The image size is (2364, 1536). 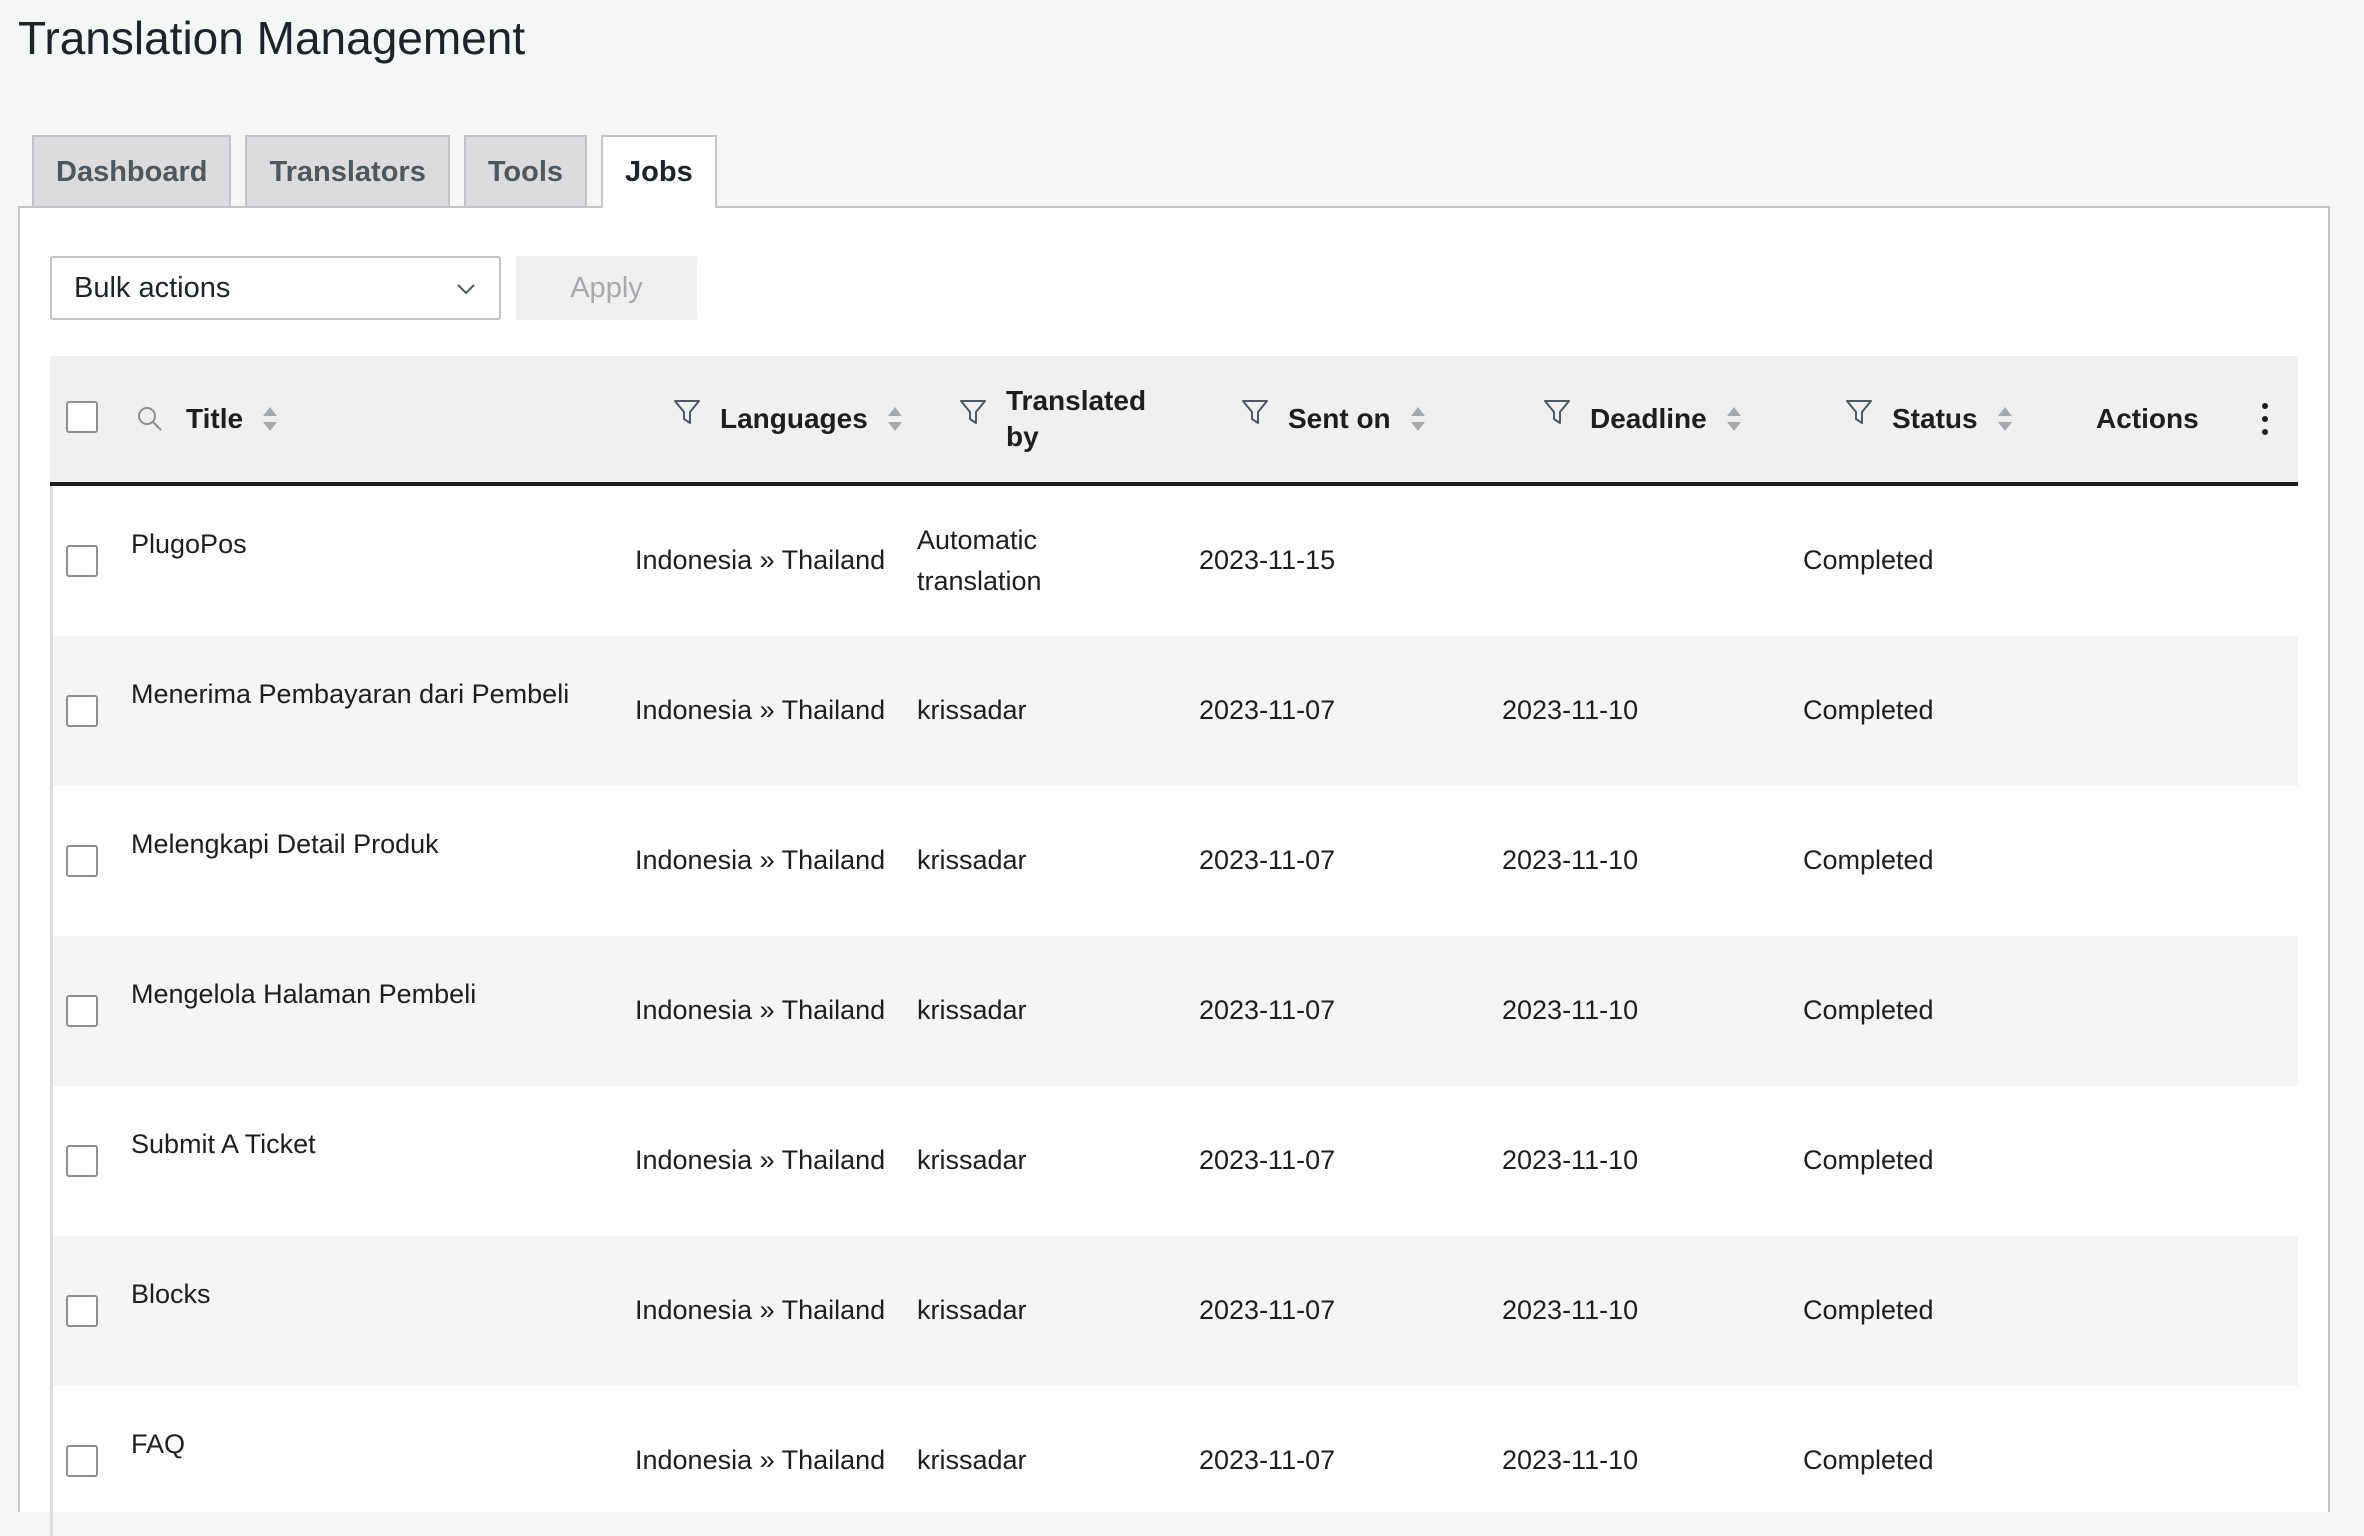 I want to click on row-title: Mengelola Halaman Pembeli, so click(x=303, y=994).